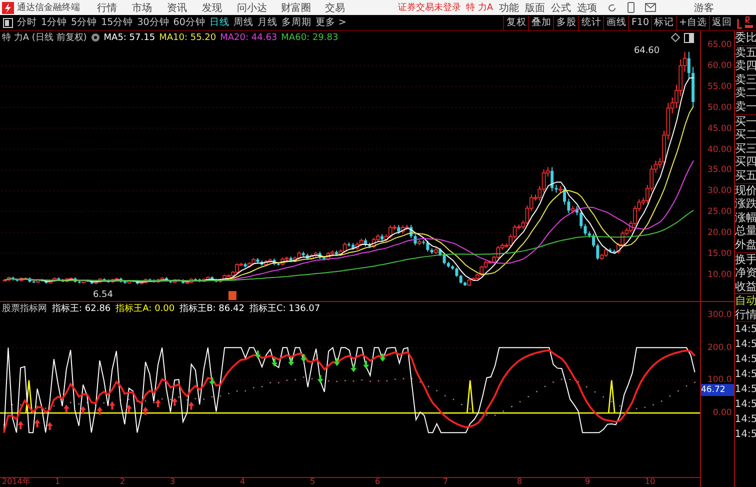  I want to click on quote-mode-label: 自动, so click(745, 301).